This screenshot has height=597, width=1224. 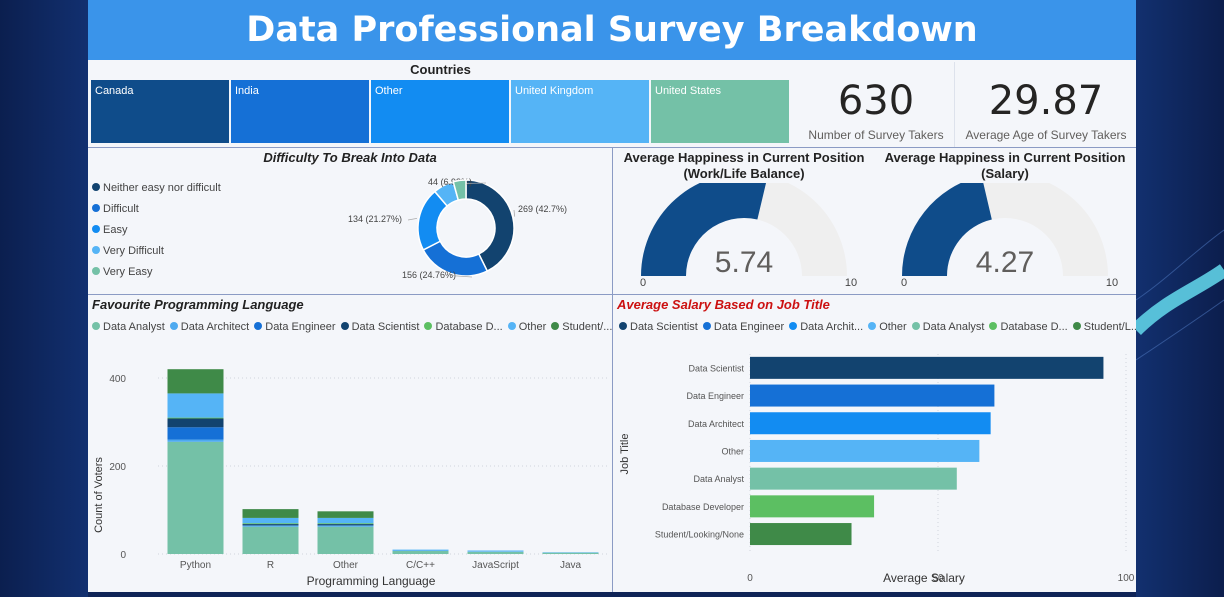 I want to click on country-tile-label: Canada, so click(x=114, y=91).